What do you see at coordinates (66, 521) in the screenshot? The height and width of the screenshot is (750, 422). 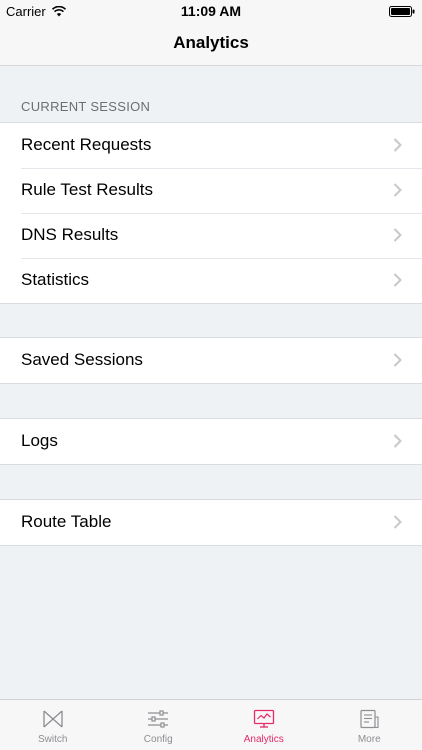 I see `row-label: Route Table` at bounding box center [66, 521].